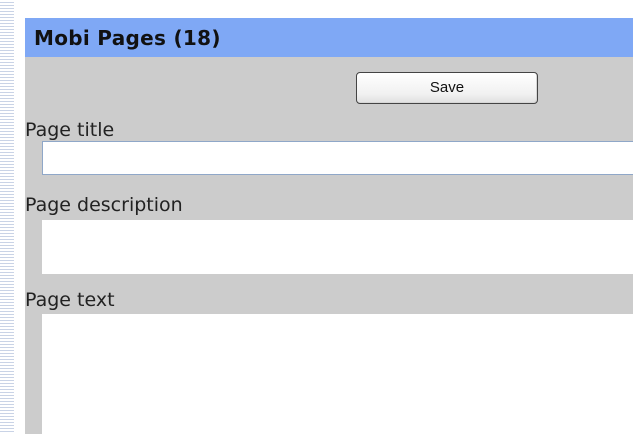 This screenshot has width=633, height=434. What do you see at coordinates (329, 37) in the screenshot?
I see `panel-header: Mobi Pages (18)` at bounding box center [329, 37].